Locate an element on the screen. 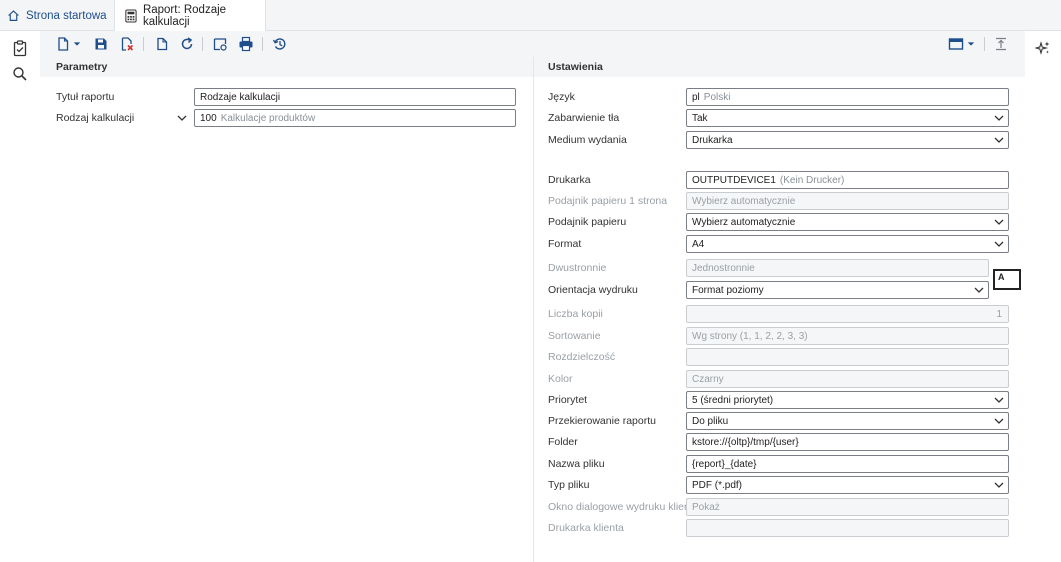 This screenshot has width=1061, height=562. clipboard-check-icon is located at coordinates (20, 48).